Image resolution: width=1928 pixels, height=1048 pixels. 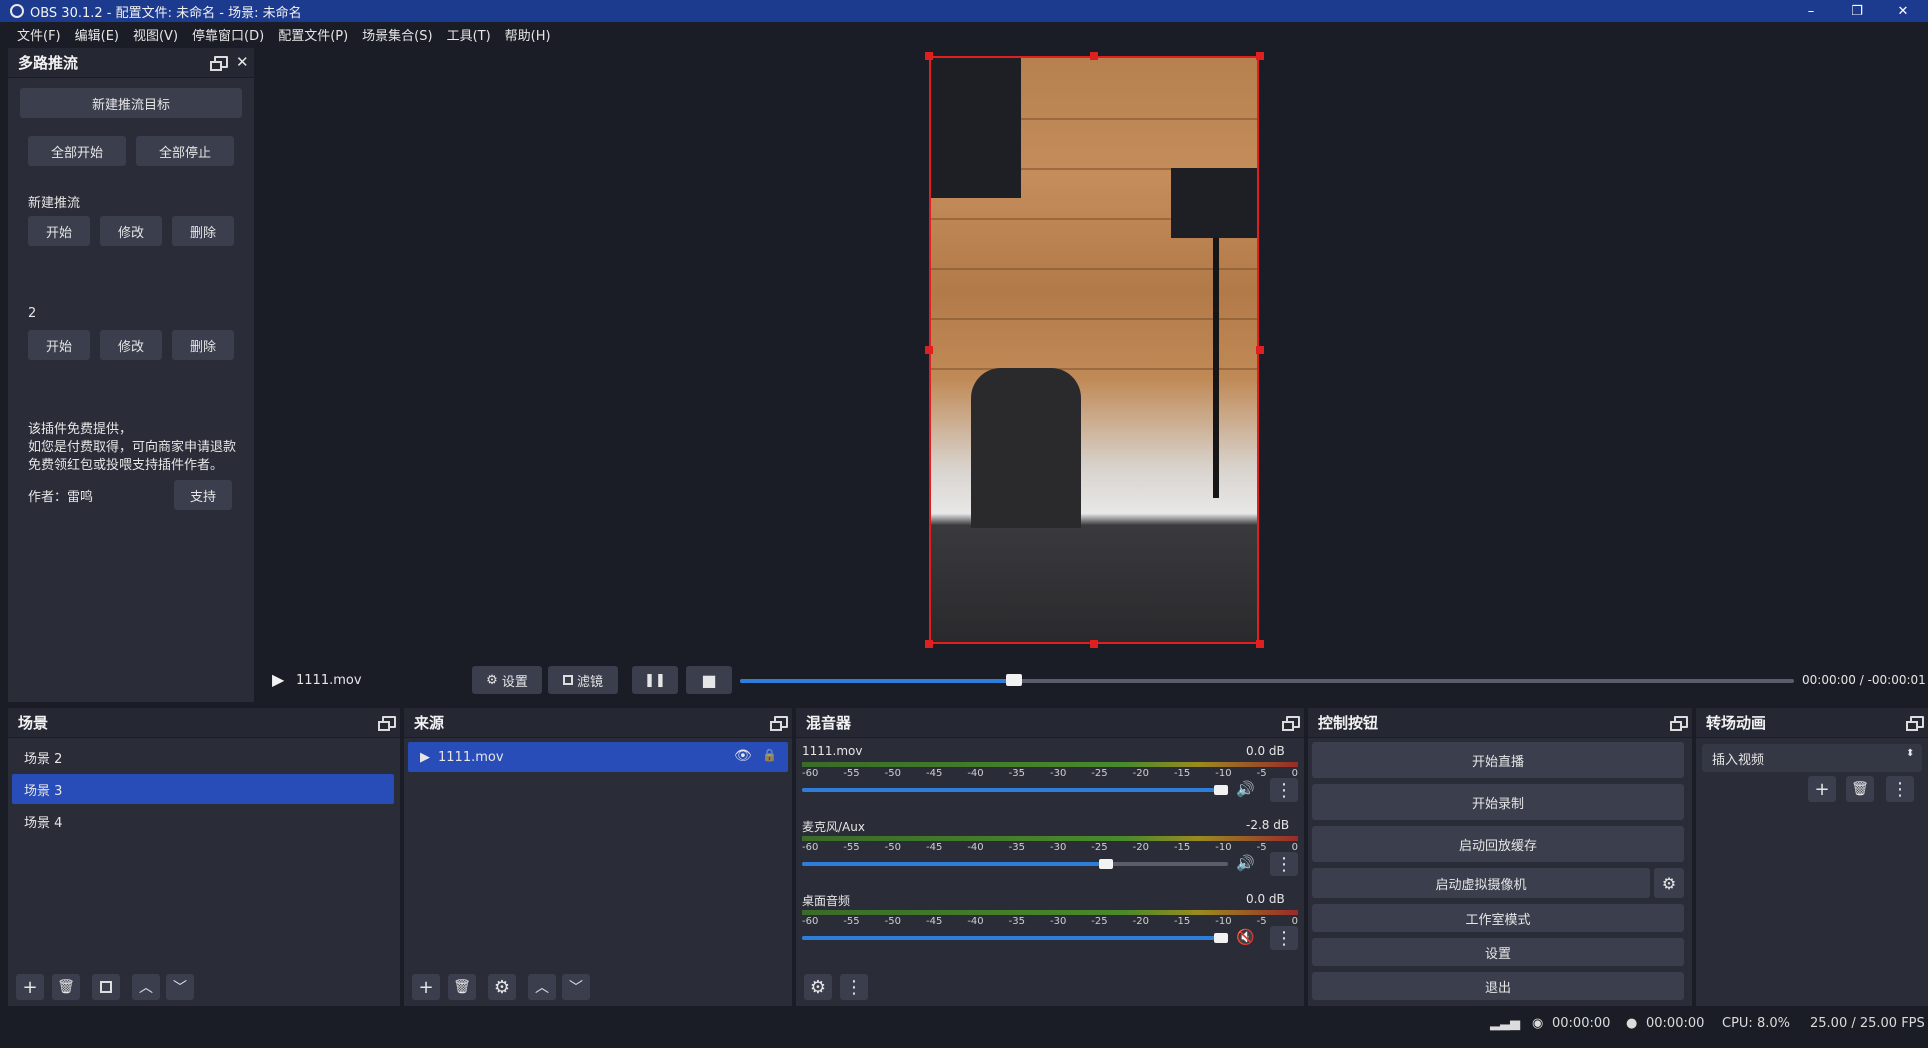 What do you see at coordinates (1498, 802) in the screenshot?
I see `start-recording-button: 开始录制` at bounding box center [1498, 802].